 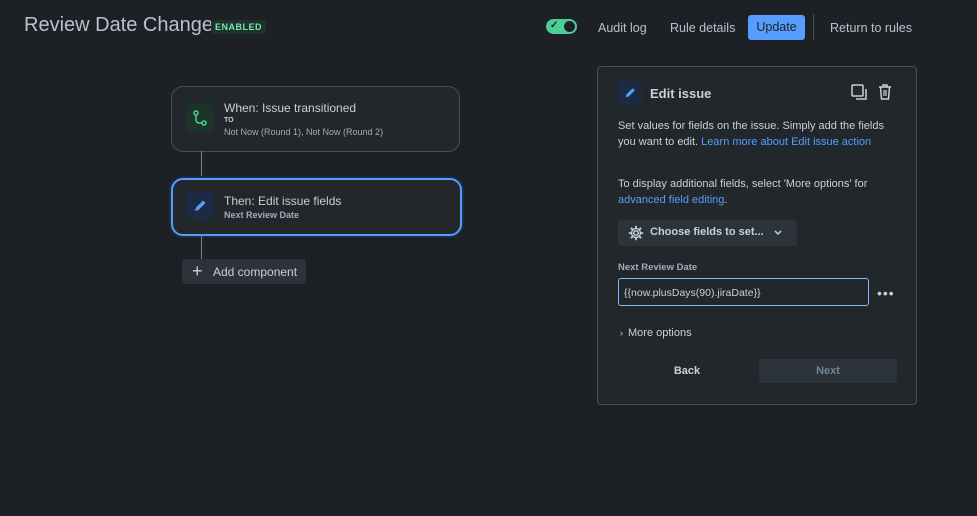 What do you see at coordinates (886, 293) in the screenshot?
I see `more-actions-icon: •••` at bounding box center [886, 293].